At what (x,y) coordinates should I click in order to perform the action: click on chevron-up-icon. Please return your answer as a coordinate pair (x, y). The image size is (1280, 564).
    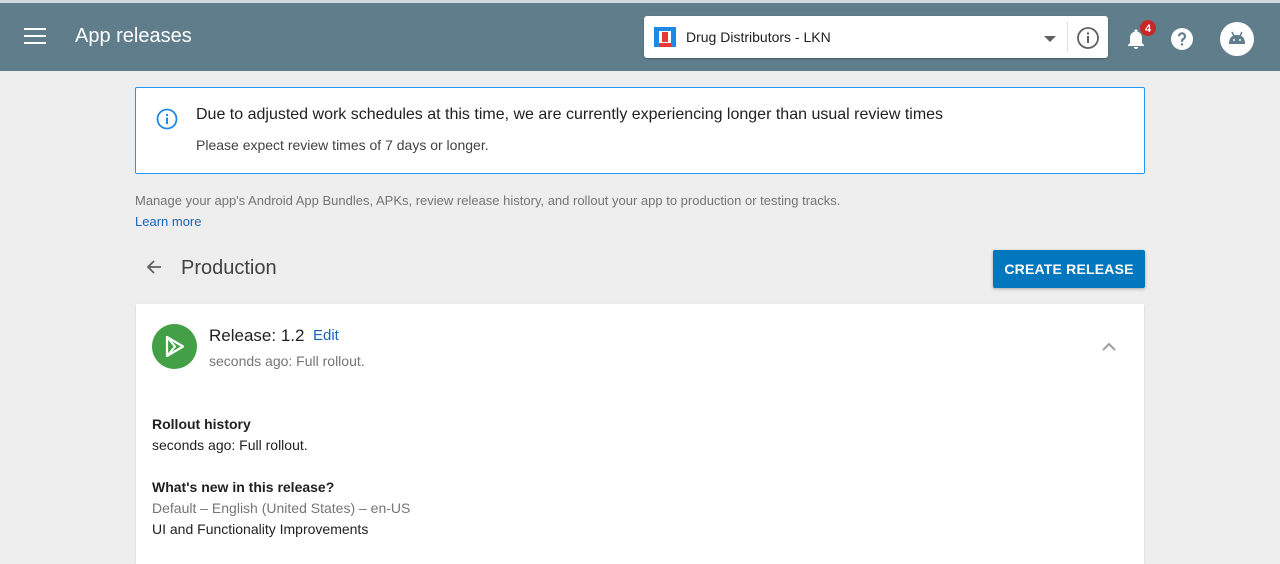
    Looking at the image, I should click on (1109, 347).